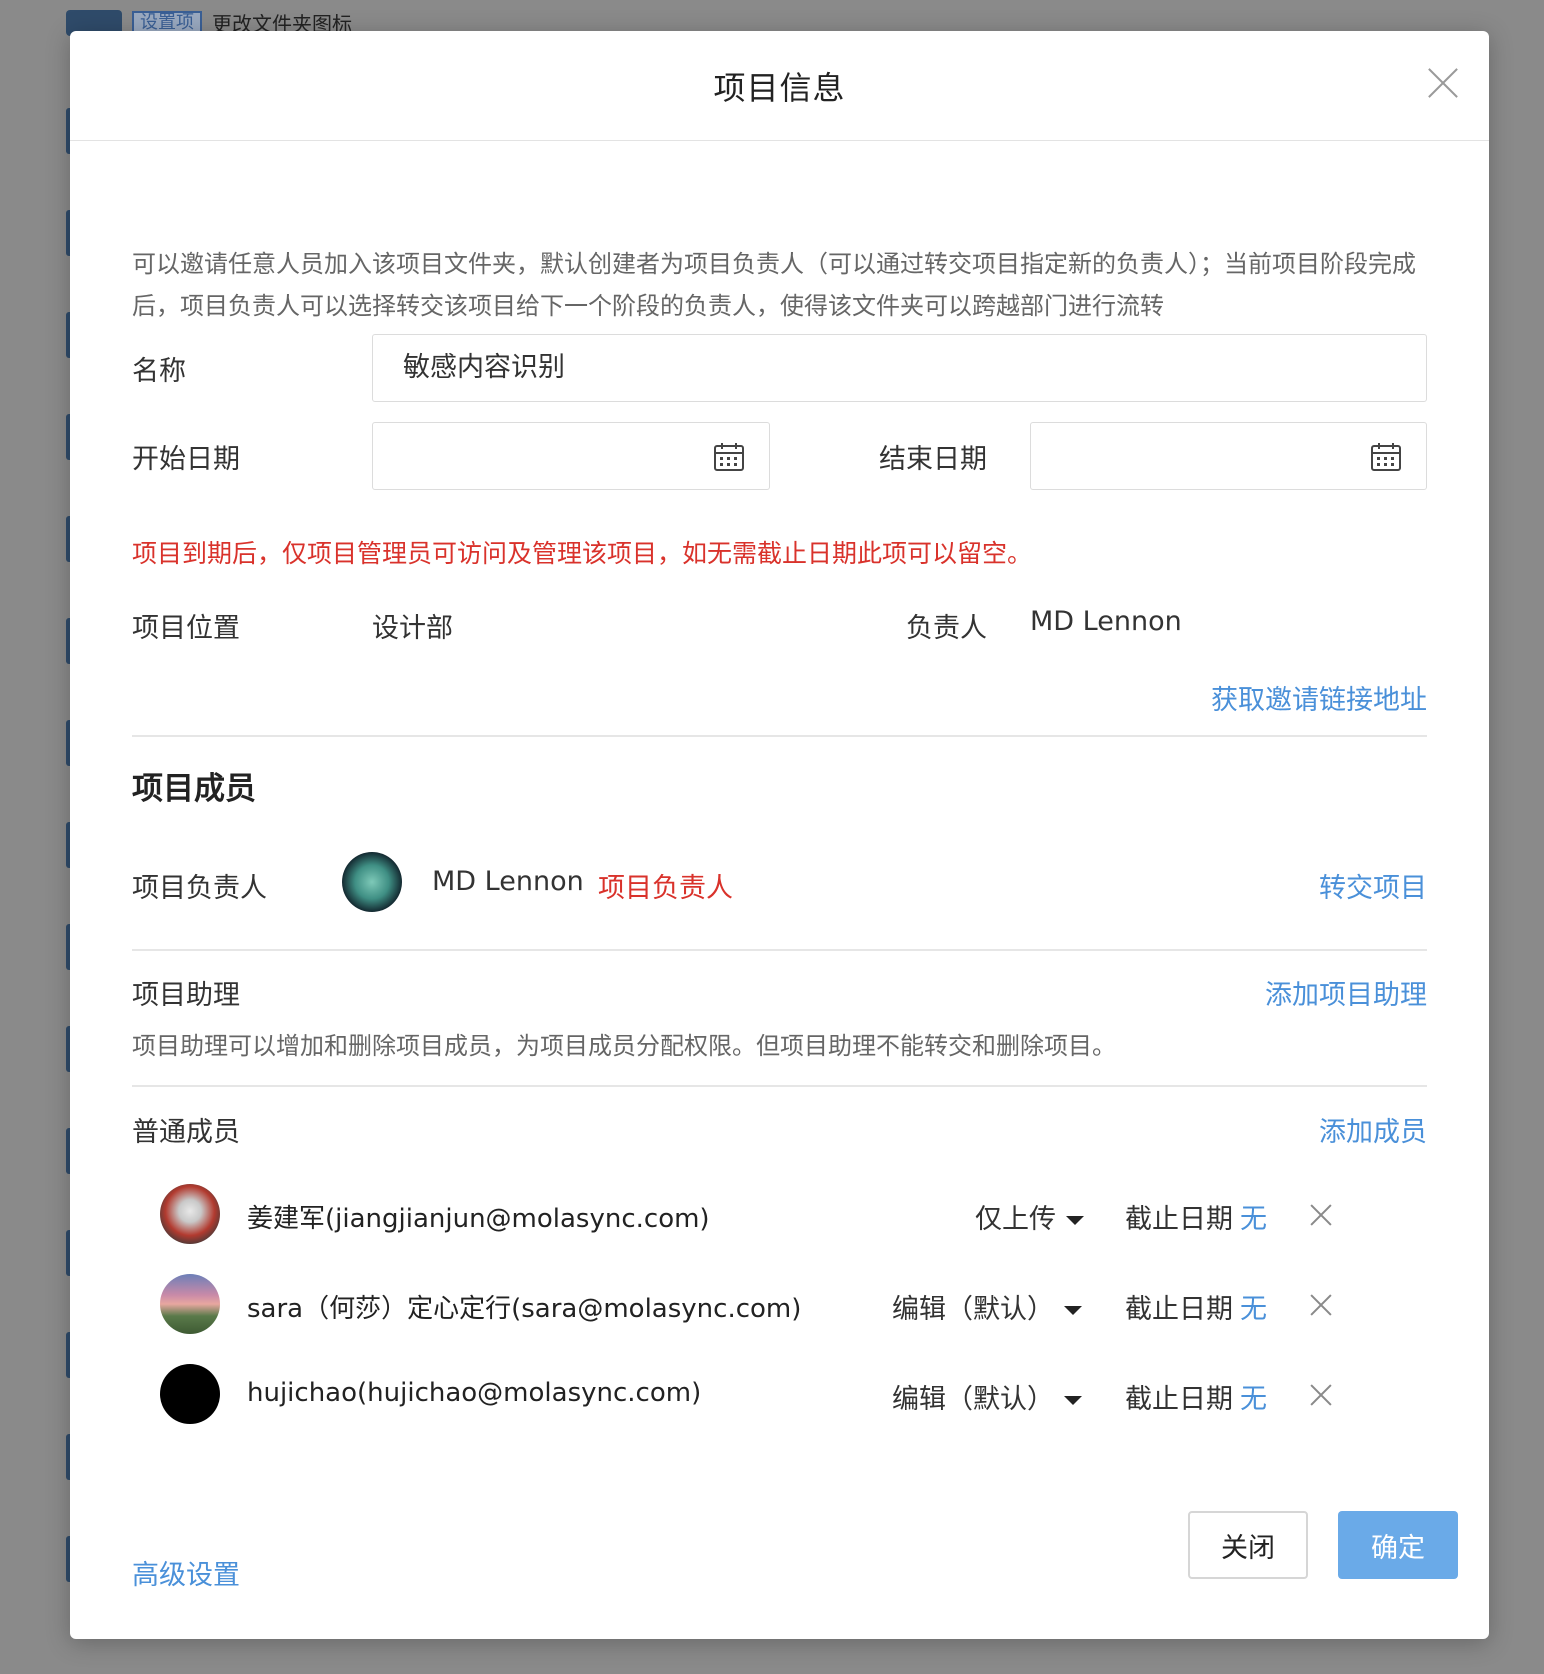 The height and width of the screenshot is (1674, 1544). Describe the element at coordinates (1346, 992) in the screenshot. I see `add-assistant-link: 添加项目助理` at that location.